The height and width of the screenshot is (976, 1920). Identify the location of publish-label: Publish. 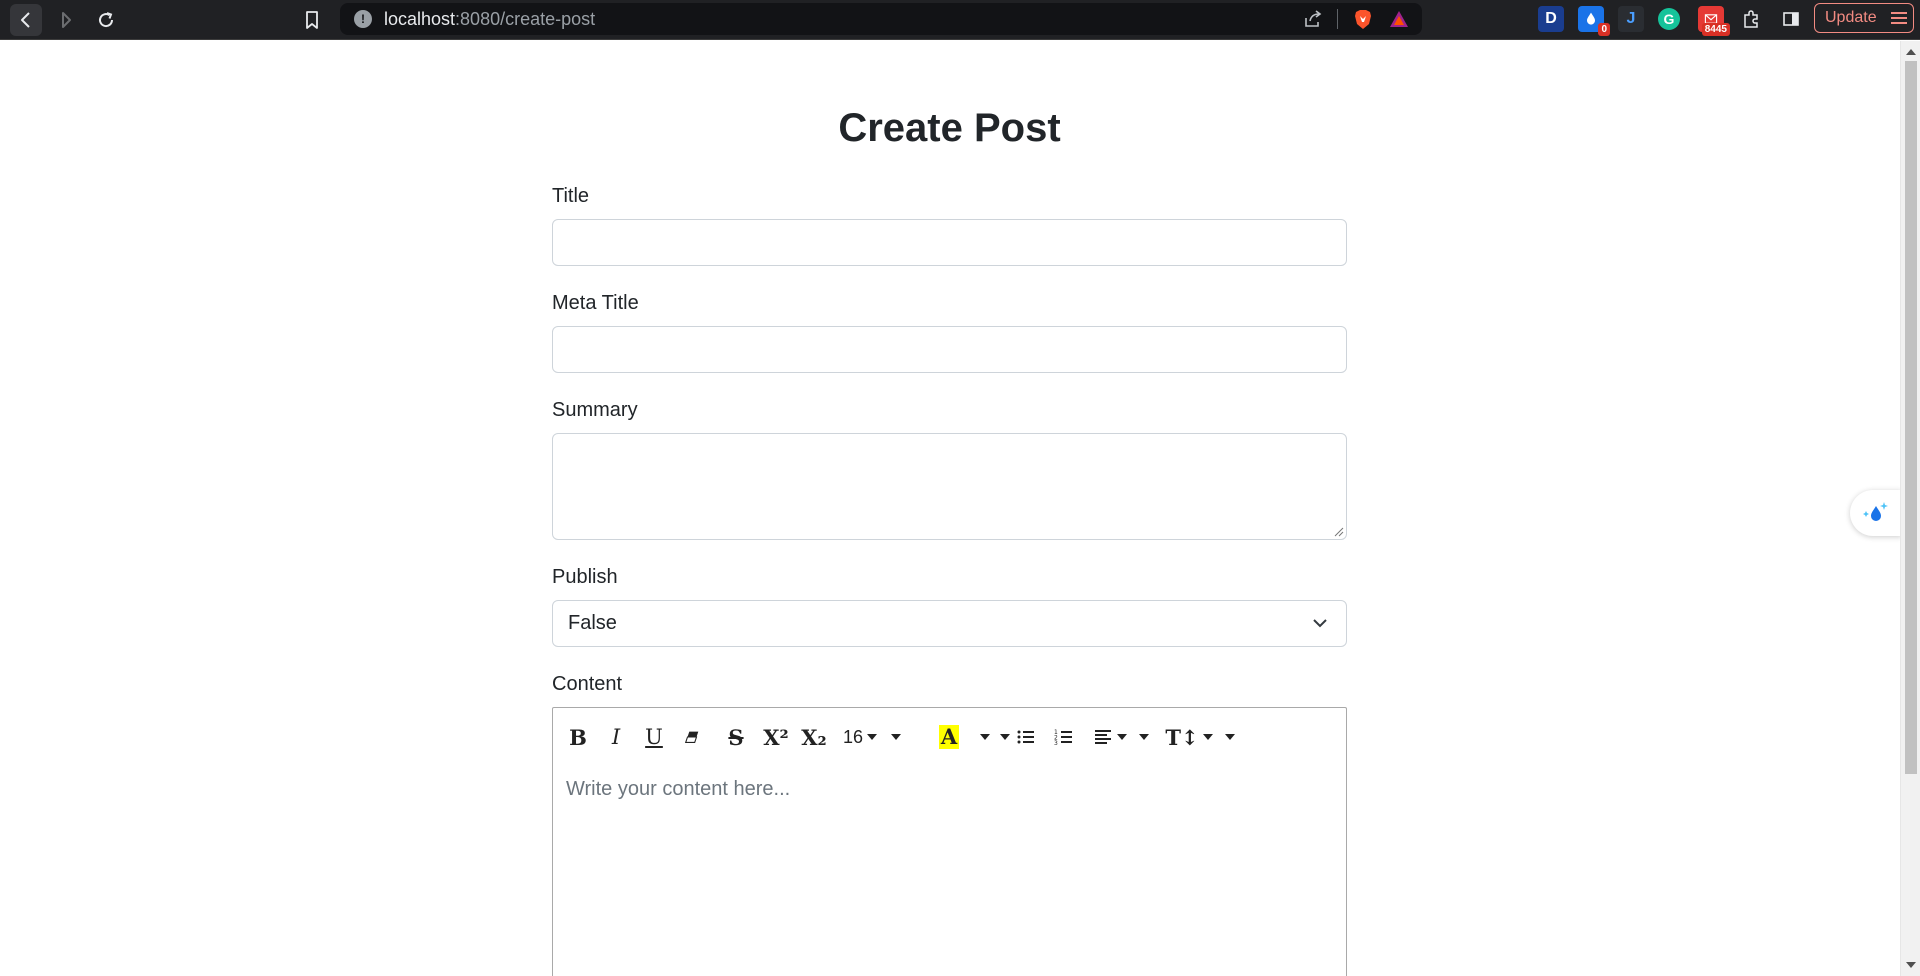
(585, 577).